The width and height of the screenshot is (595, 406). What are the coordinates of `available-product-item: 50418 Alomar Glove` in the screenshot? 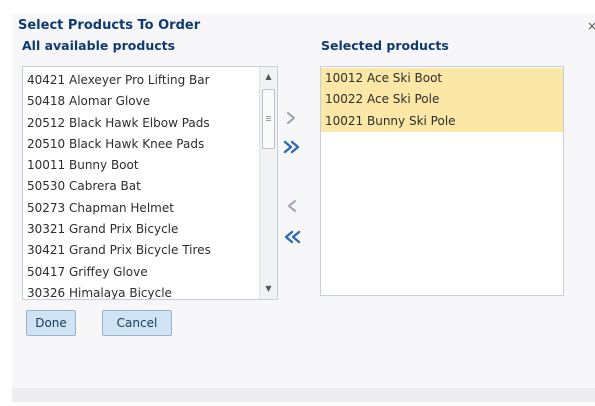 It's located at (141, 101).